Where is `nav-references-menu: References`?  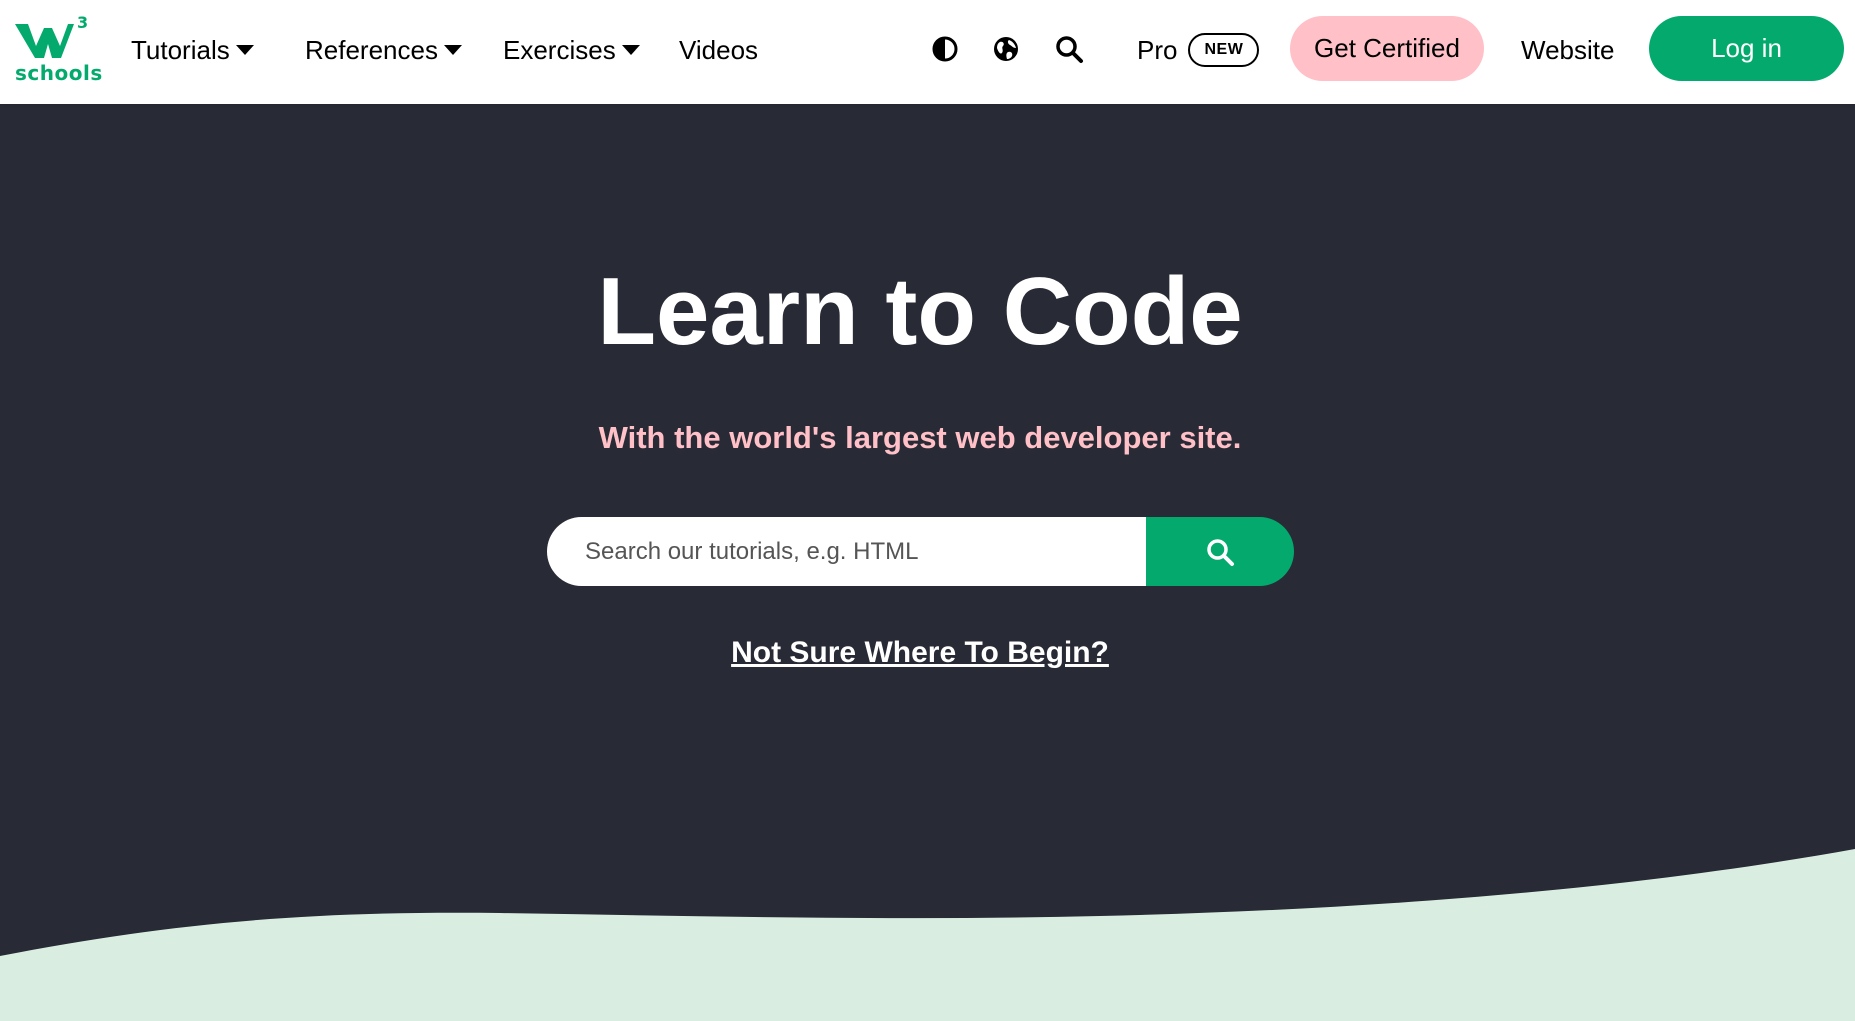 nav-references-menu: References is located at coordinates (383, 50).